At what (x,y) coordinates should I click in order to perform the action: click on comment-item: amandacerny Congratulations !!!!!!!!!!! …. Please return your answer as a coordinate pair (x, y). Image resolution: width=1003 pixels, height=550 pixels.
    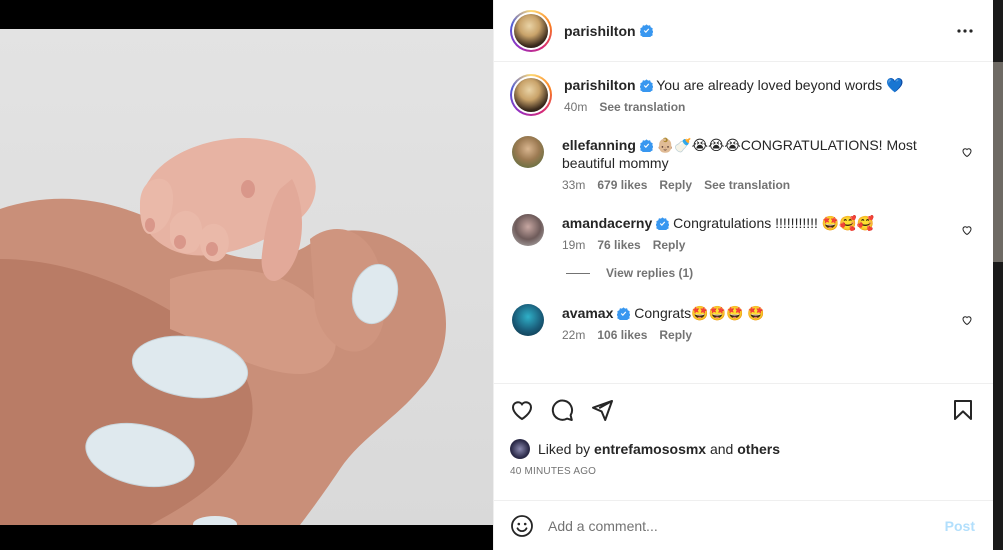
    Looking at the image, I should click on (743, 233).